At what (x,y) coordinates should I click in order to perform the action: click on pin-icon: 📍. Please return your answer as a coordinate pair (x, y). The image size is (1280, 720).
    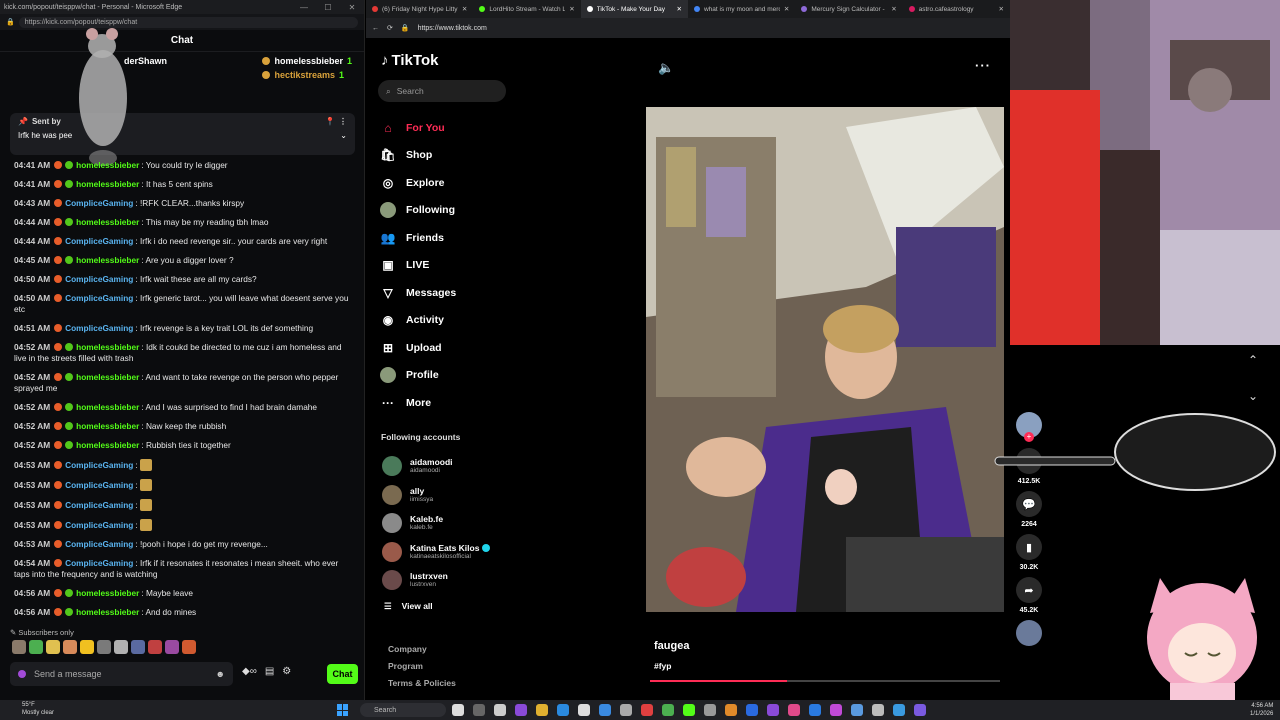
    Looking at the image, I should click on (330, 121).